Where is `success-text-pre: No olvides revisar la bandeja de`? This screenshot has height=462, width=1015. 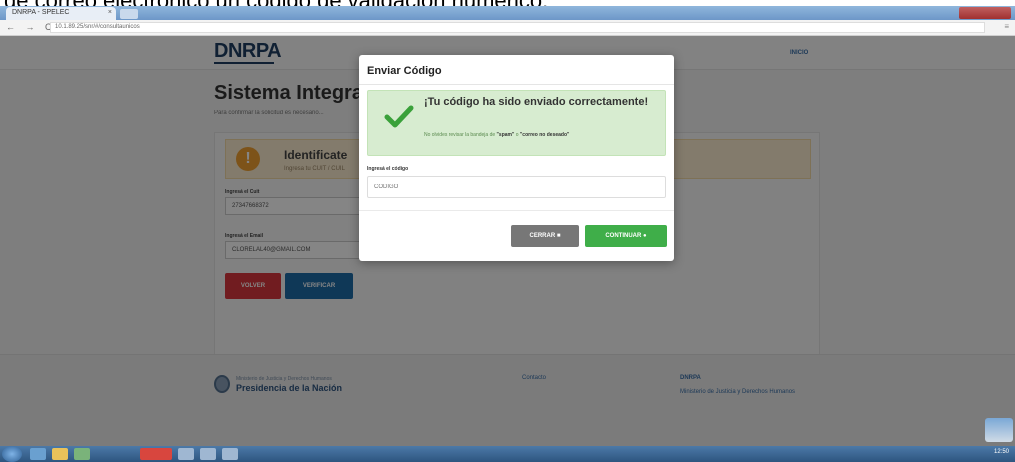
success-text-pre: No olvides revisar la bandeja de is located at coordinates (460, 135).